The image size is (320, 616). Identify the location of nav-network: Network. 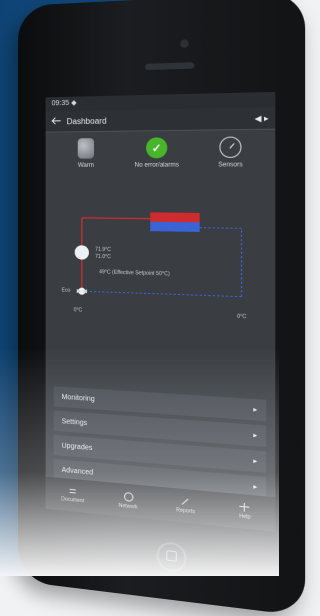
(128, 501).